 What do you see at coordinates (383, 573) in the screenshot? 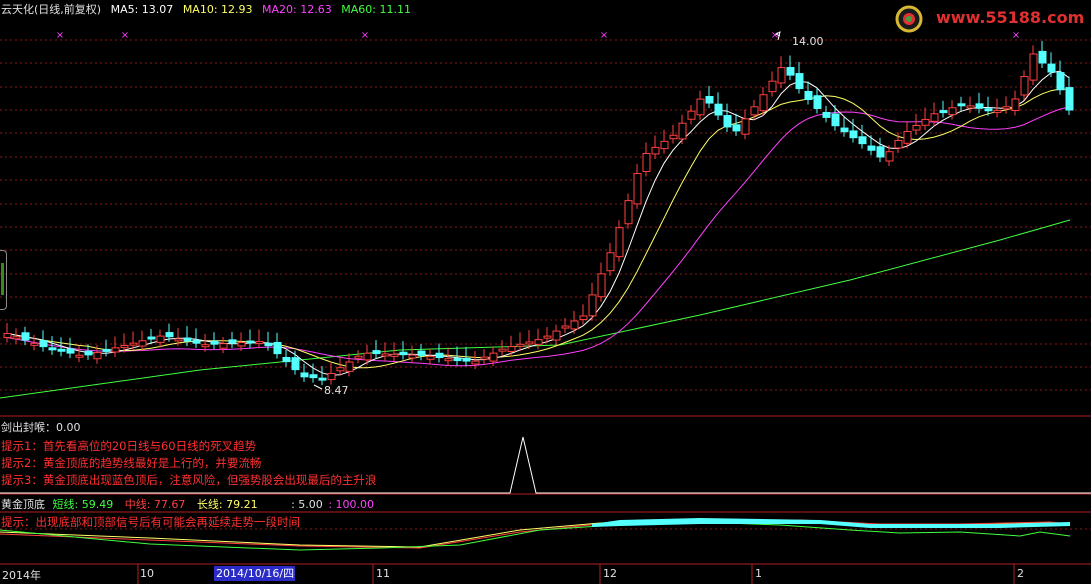
I see `axis-month-11: 11` at bounding box center [383, 573].